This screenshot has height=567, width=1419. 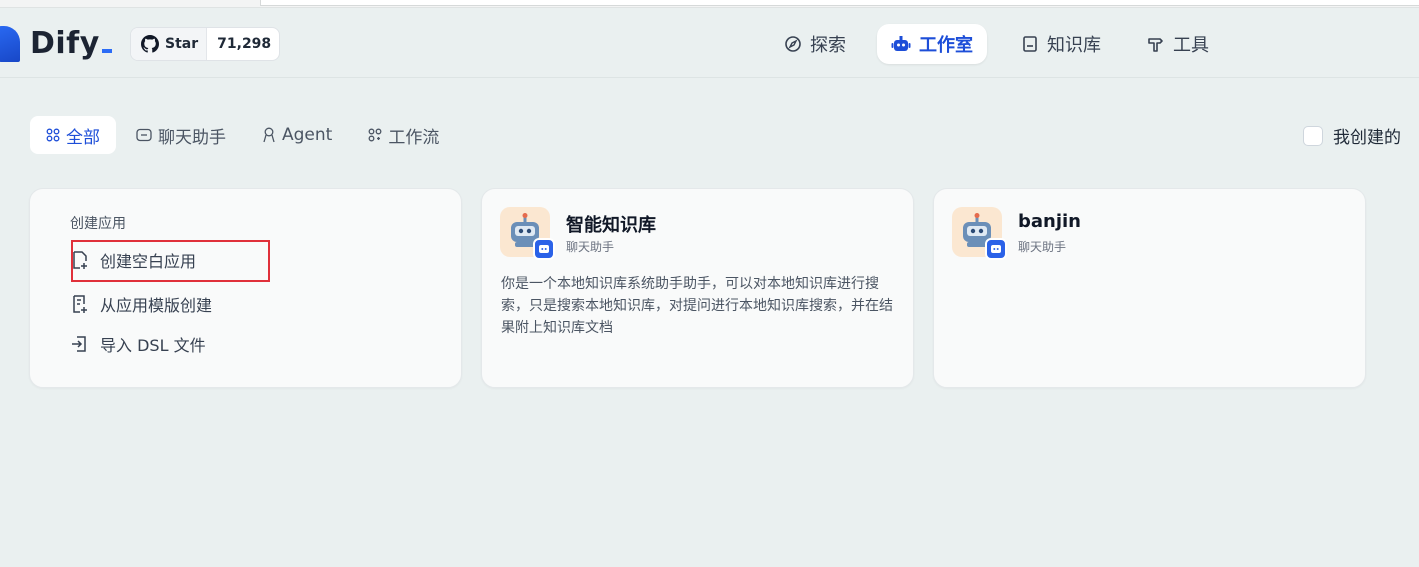 What do you see at coordinates (1367, 138) in the screenshot?
I see `created-by-me-label: 我创建的` at bounding box center [1367, 138].